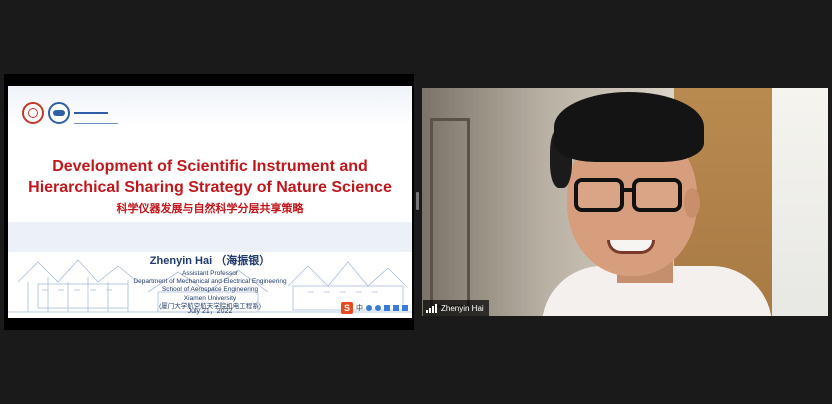  What do you see at coordinates (628, 190) in the screenshot?
I see `glasses-bridge` at bounding box center [628, 190].